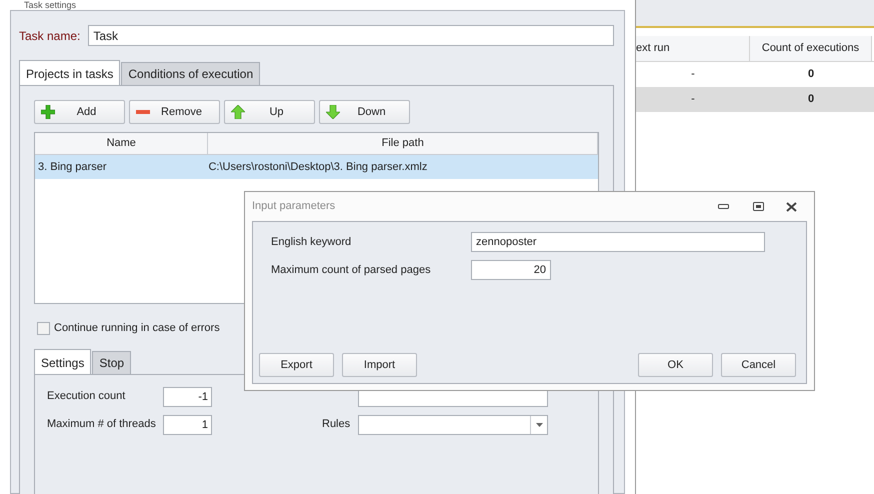 This screenshot has height=494, width=874. I want to click on task-name-label: Task name:, so click(49, 36).